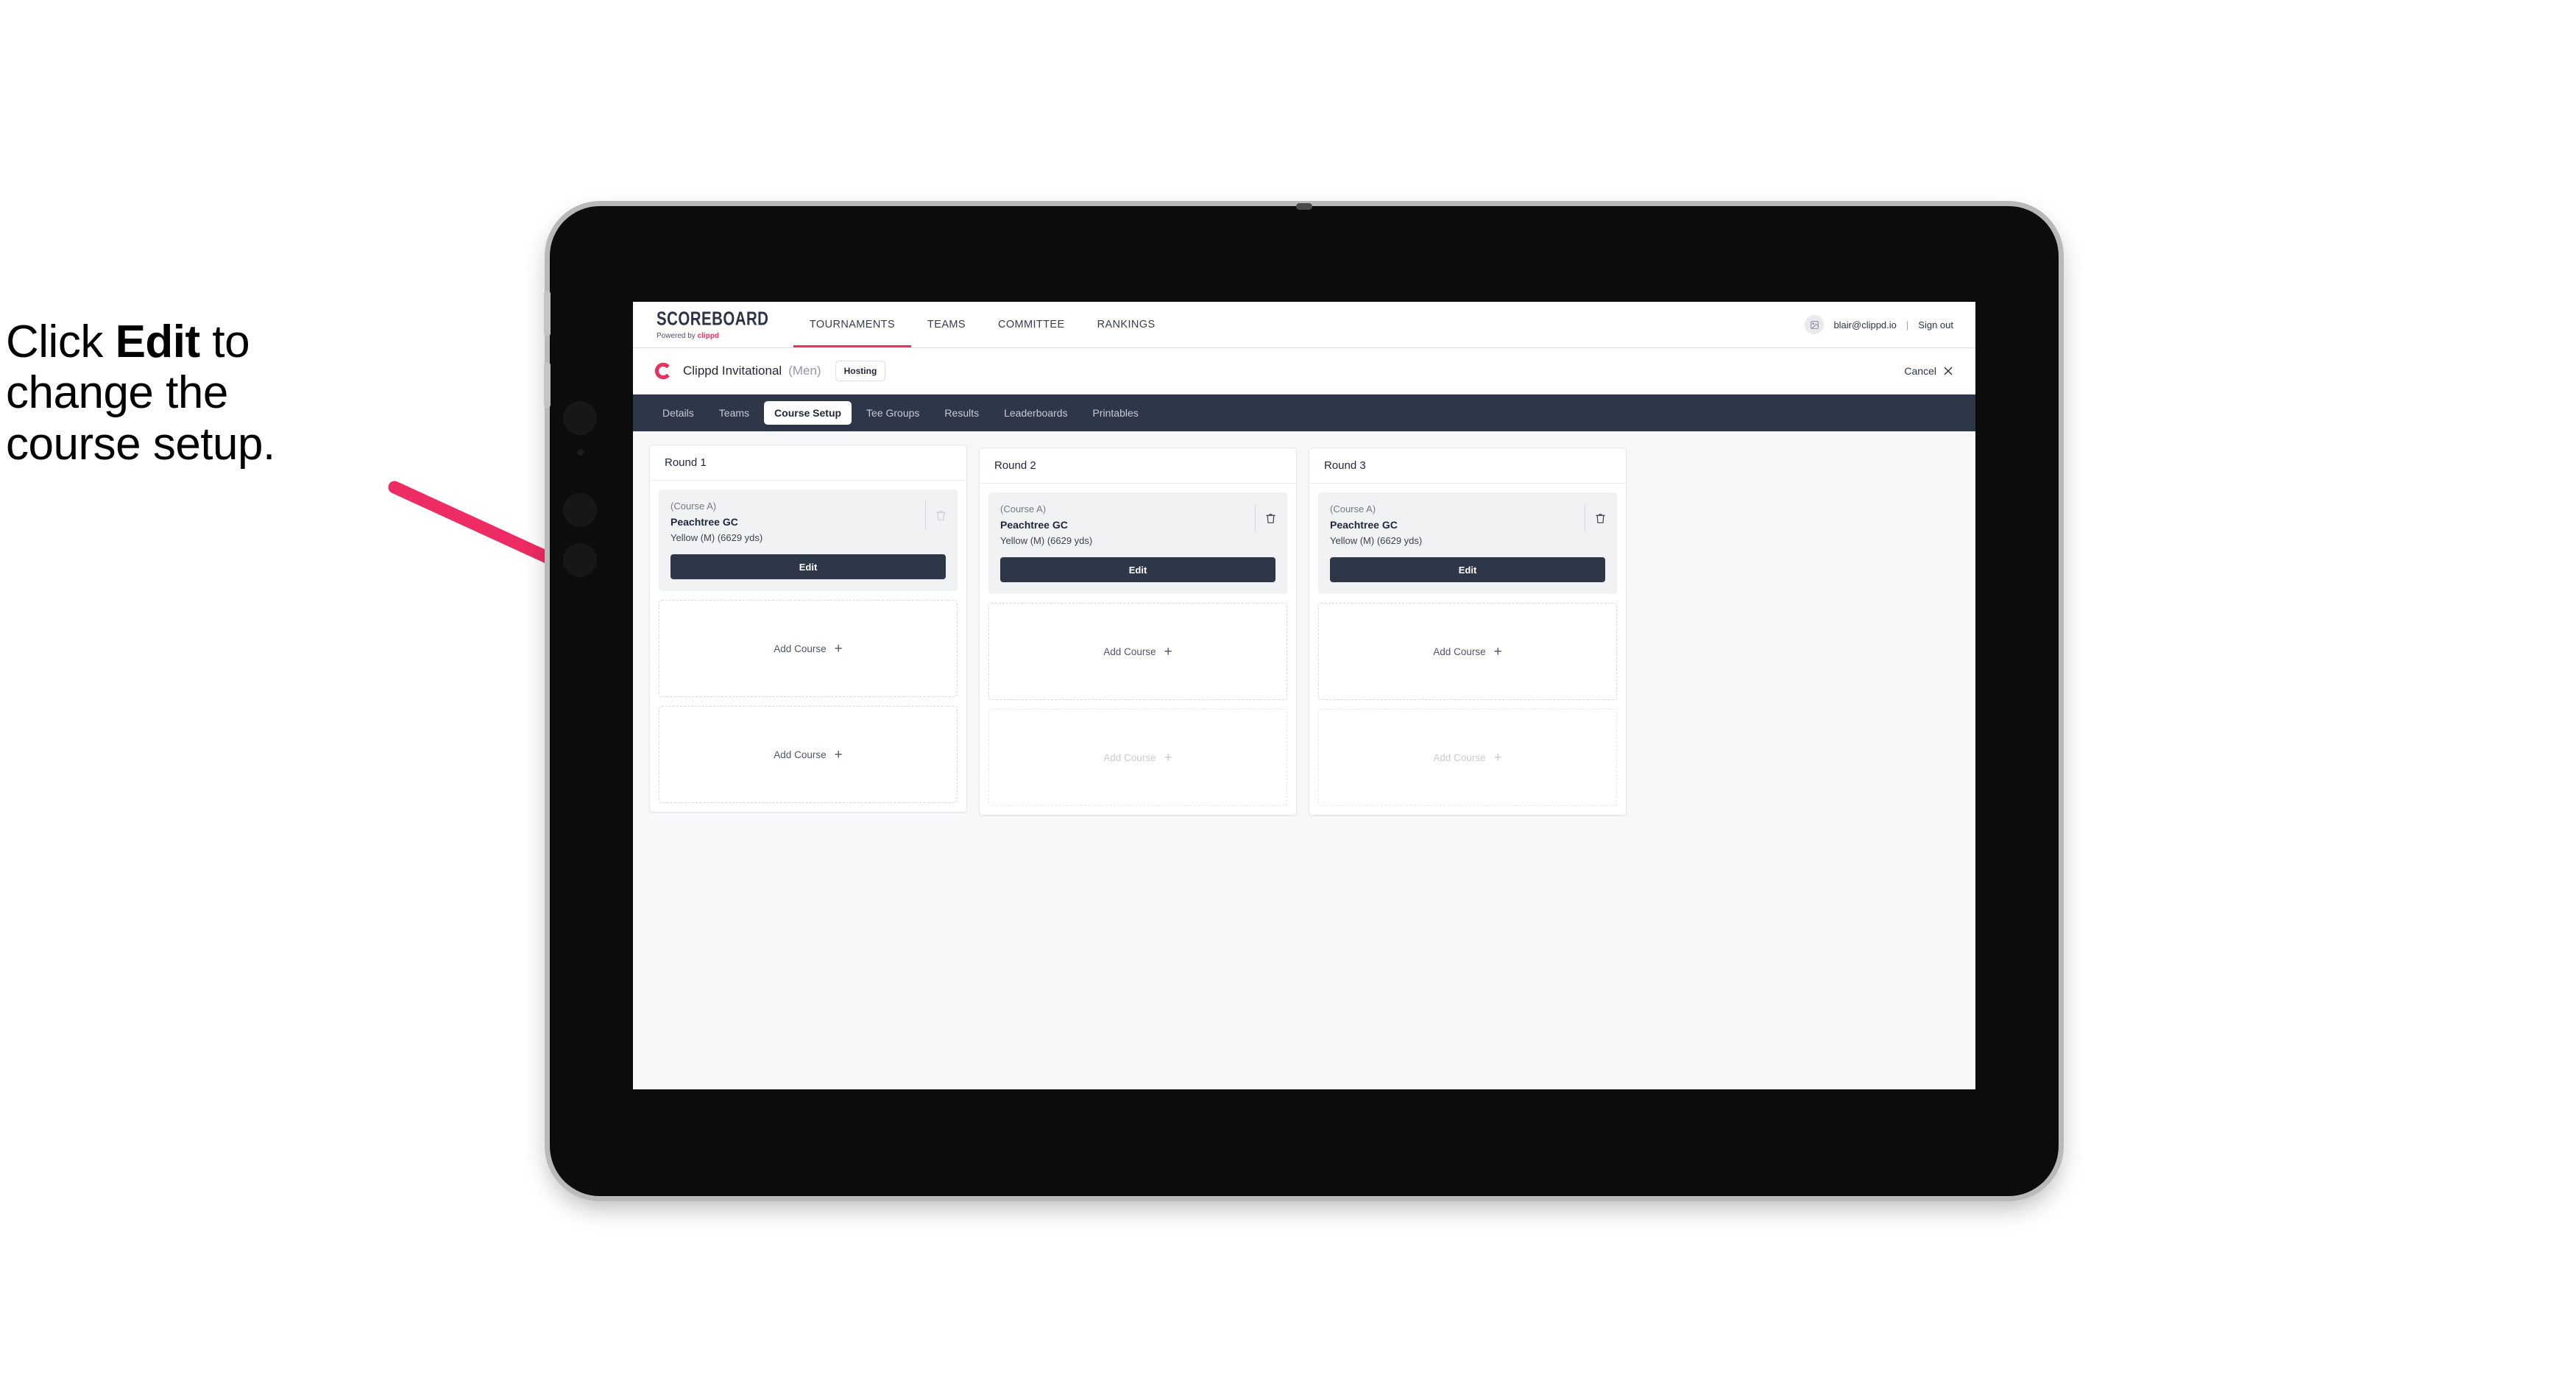 This screenshot has height=1386, width=2576. I want to click on user-email: blair@clippd.io, so click(1865, 324).